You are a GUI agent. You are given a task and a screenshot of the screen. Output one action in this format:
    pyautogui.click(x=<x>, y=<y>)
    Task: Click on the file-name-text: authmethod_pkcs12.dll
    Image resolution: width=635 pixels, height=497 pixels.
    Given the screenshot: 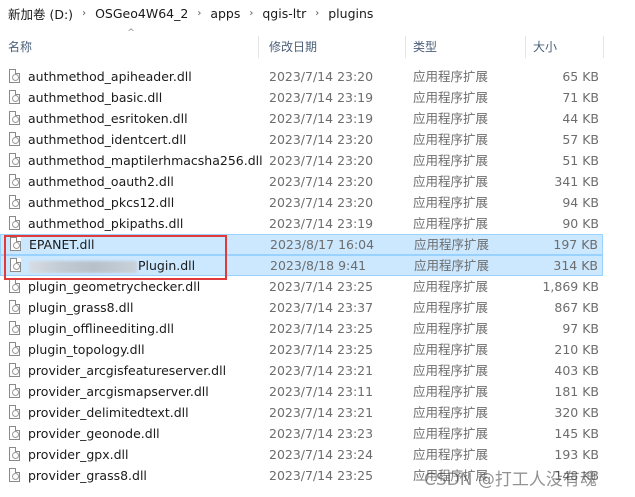 What is the action you would take?
    pyautogui.click(x=101, y=202)
    